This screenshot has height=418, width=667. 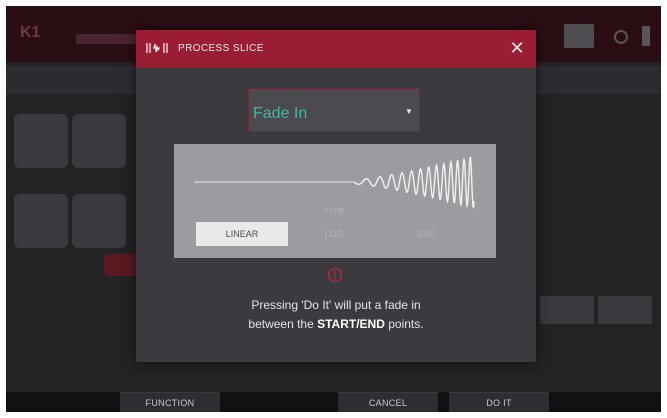 I want to click on fade-type-exp-button: EXP, so click(x=426, y=234).